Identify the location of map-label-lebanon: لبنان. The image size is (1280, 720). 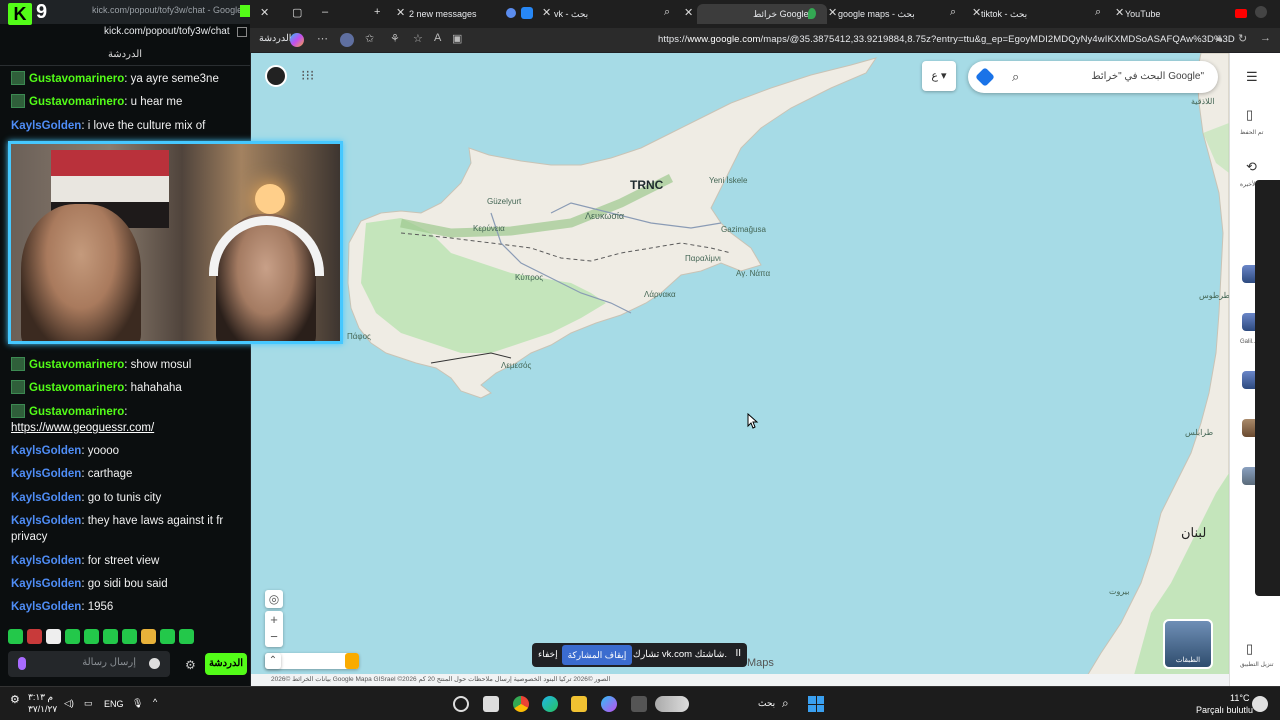
(1193, 533).